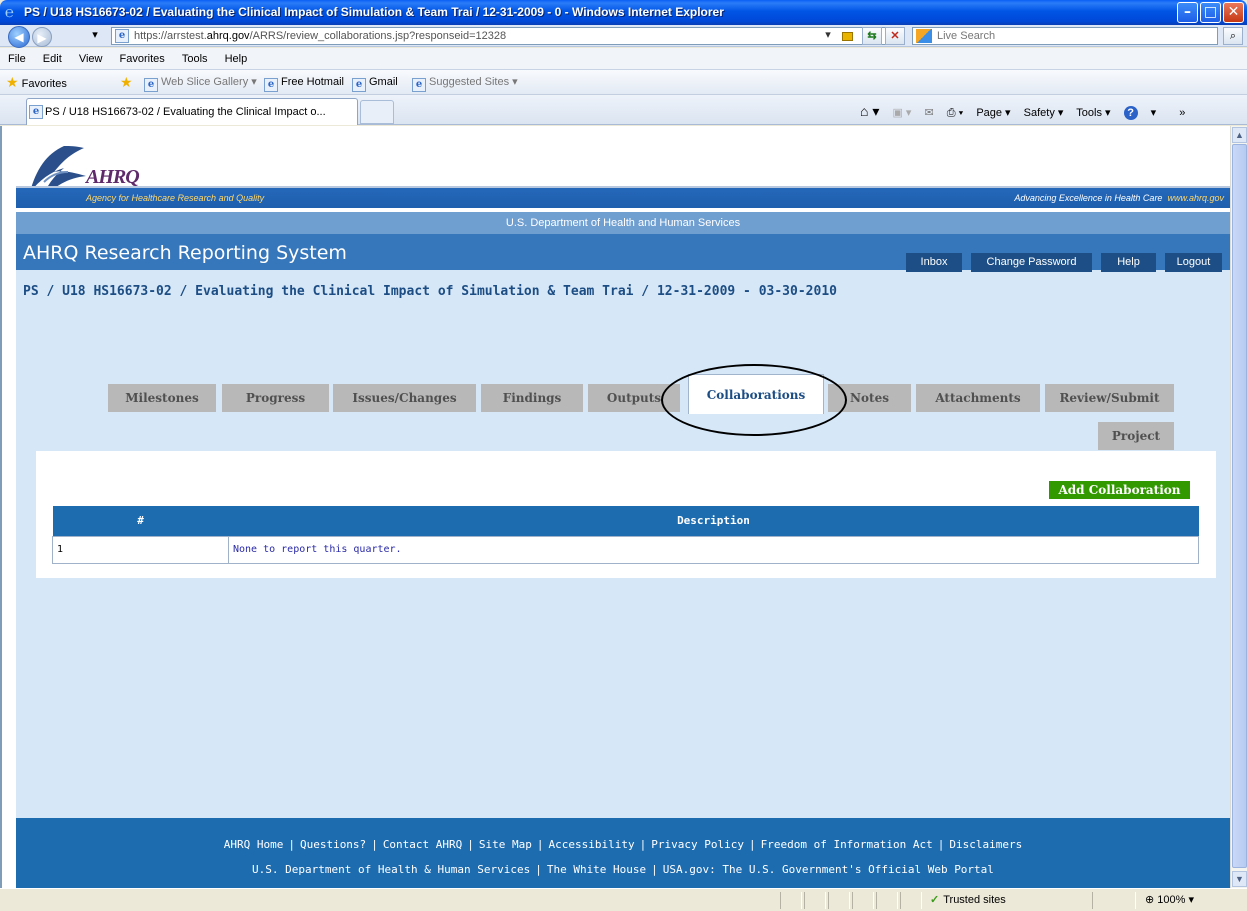  What do you see at coordinates (592, 844) in the screenshot?
I see `footer-link-accessibility: Accessibility` at bounding box center [592, 844].